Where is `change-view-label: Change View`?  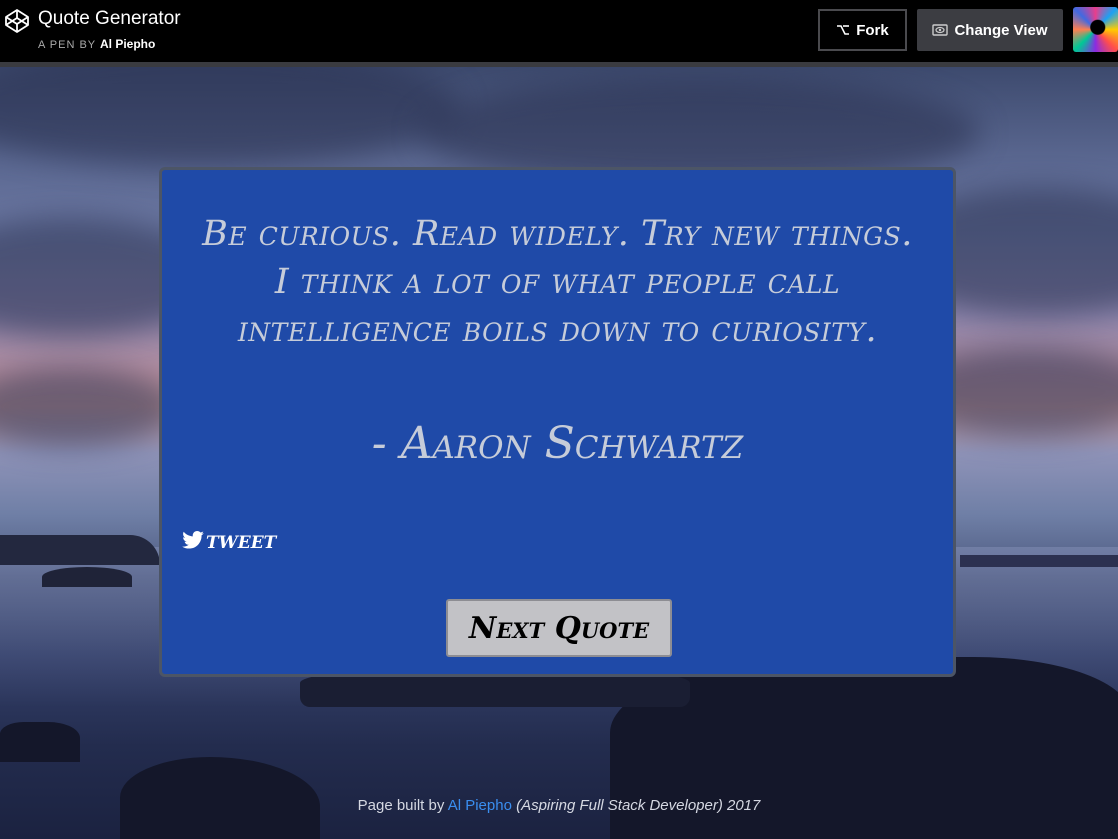 change-view-label: Change View is located at coordinates (1001, 30).